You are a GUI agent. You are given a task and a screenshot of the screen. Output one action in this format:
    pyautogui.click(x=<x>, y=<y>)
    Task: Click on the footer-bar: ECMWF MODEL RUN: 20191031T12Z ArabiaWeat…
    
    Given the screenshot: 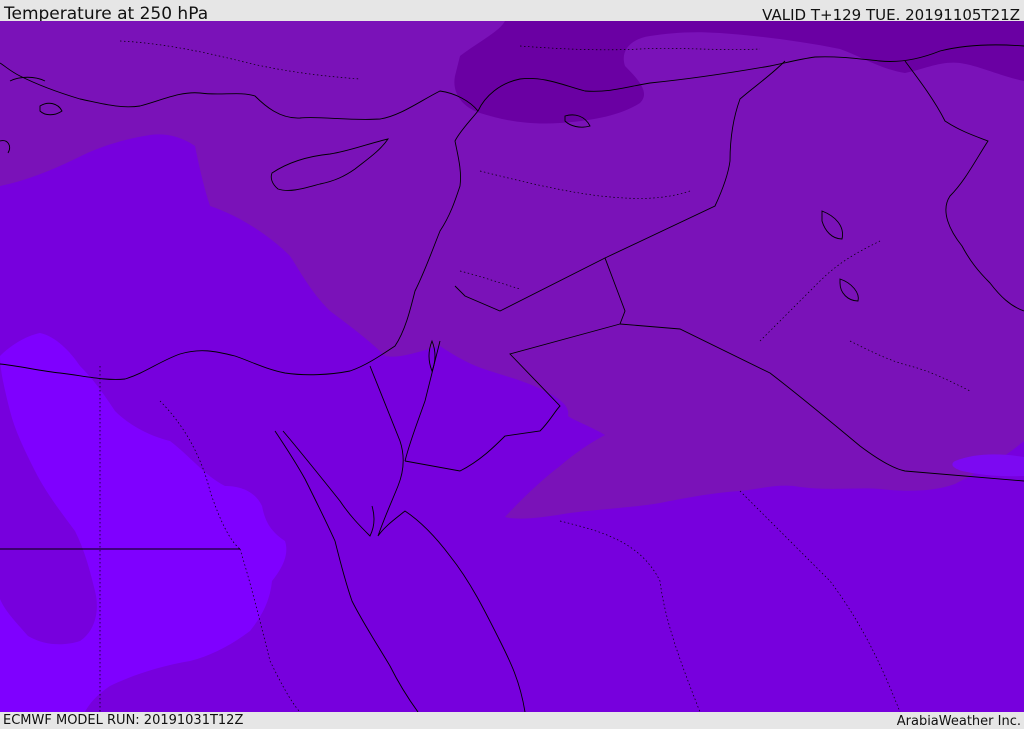 What is the action you would take?
    pyautogui.click(x=512, y=720)
    